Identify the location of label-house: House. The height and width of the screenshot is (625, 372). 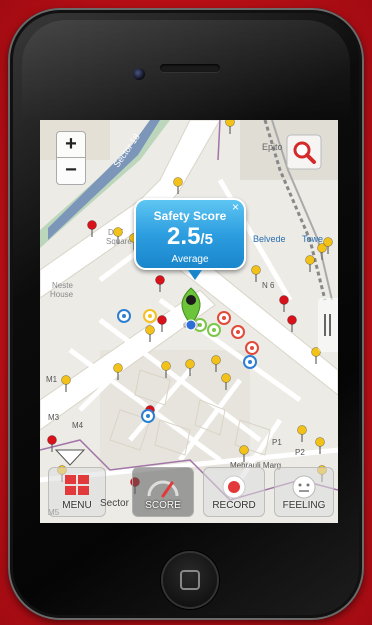
(62, 294).